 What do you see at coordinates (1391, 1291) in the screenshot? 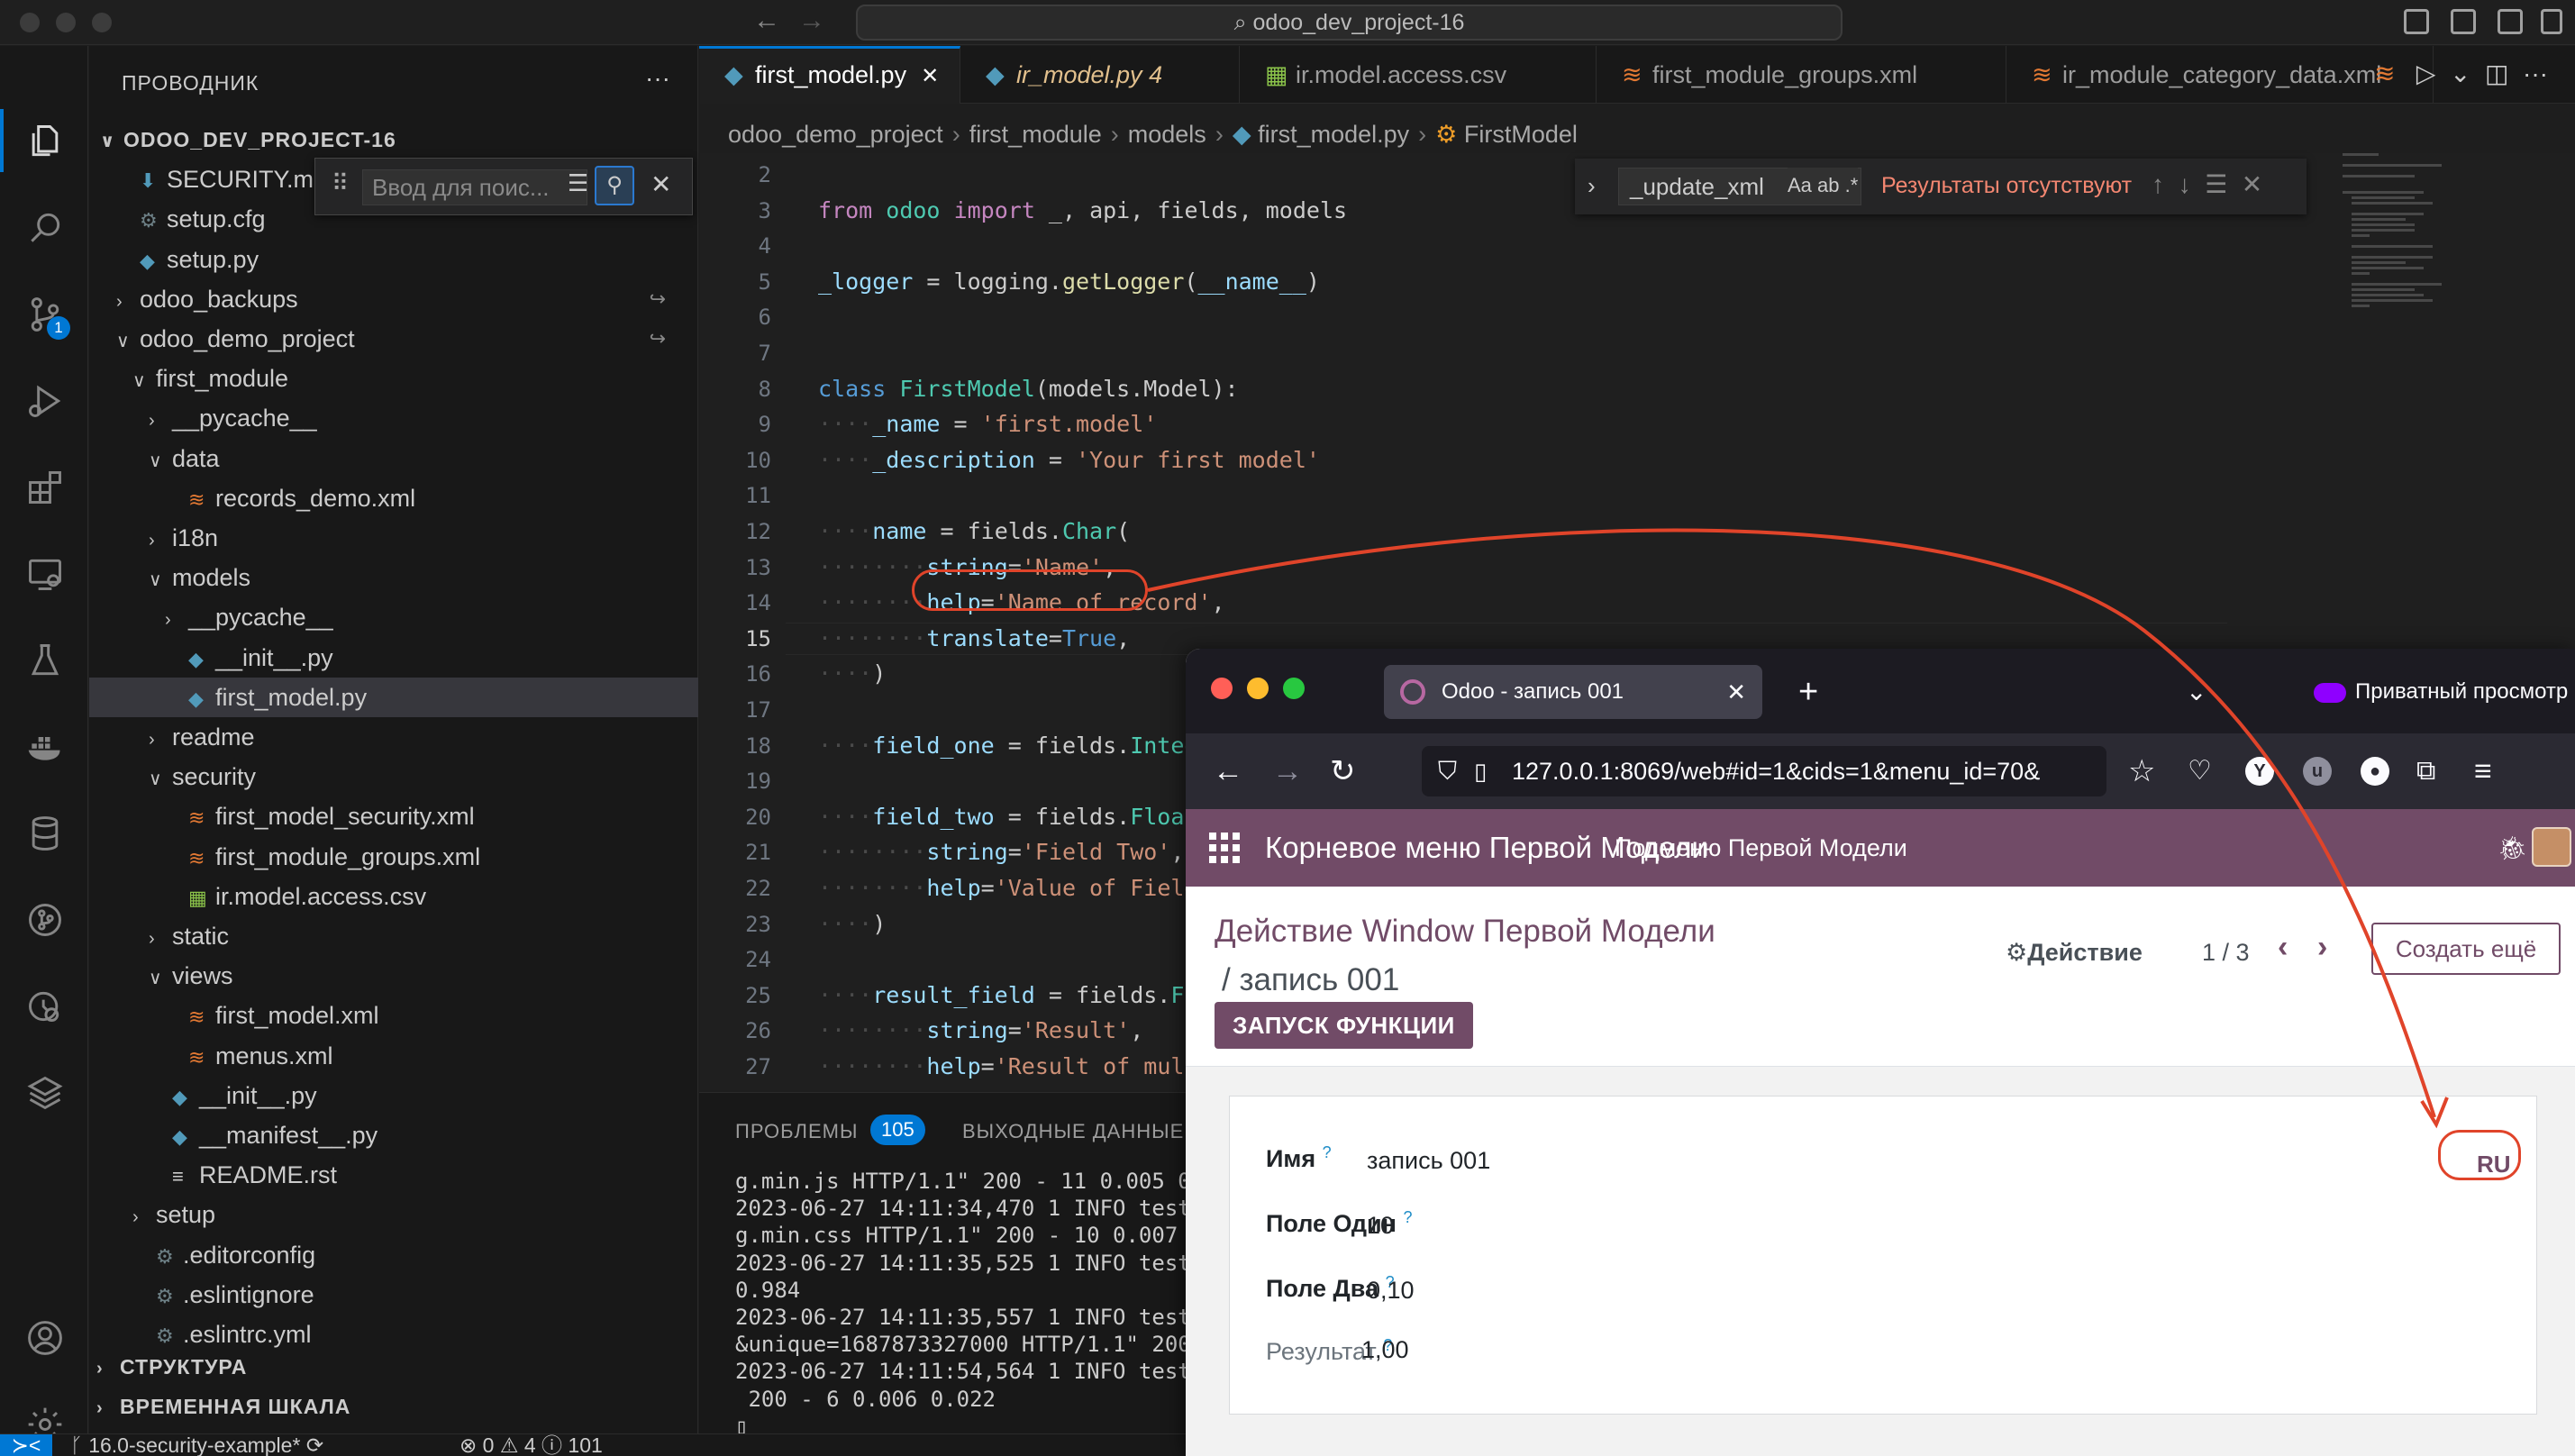
I see `field-value-two: 0,10` at bounding box center [1391, 1291].